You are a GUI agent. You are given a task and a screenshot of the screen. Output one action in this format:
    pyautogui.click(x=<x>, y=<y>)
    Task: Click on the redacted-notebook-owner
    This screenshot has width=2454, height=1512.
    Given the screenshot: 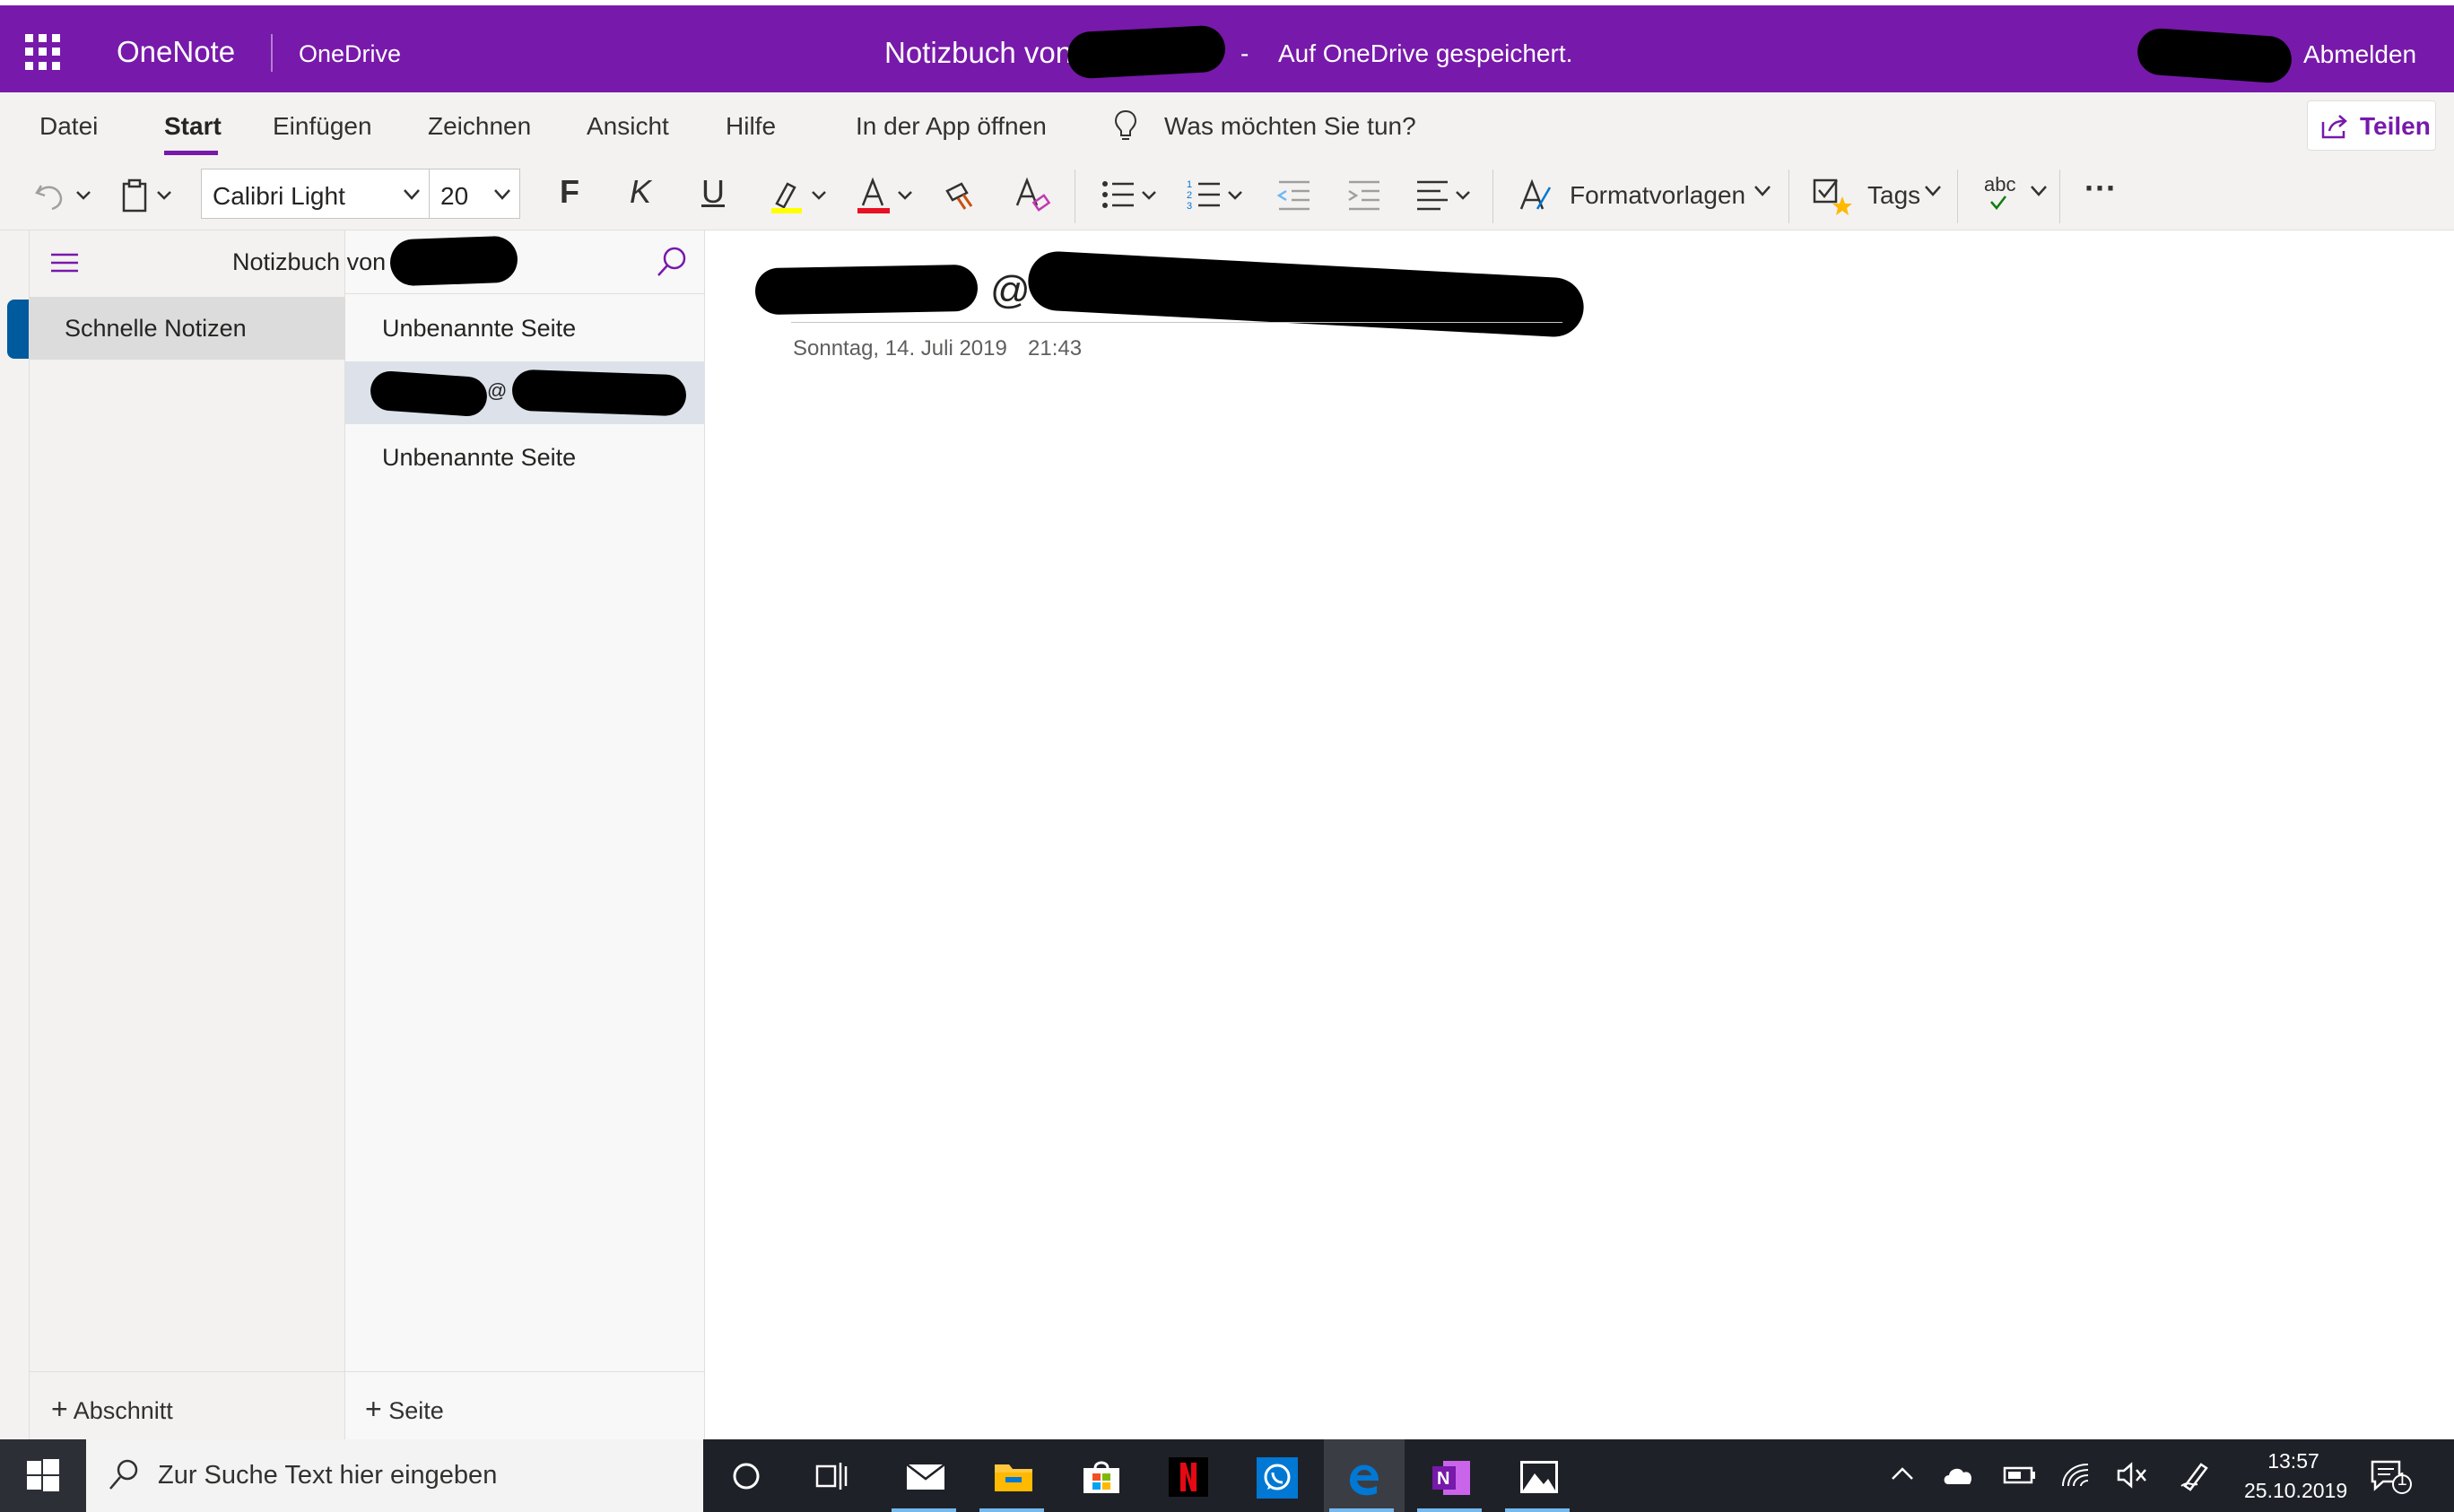 What is the action you would take?
    pyautogui.click(x=453, y=261)
    